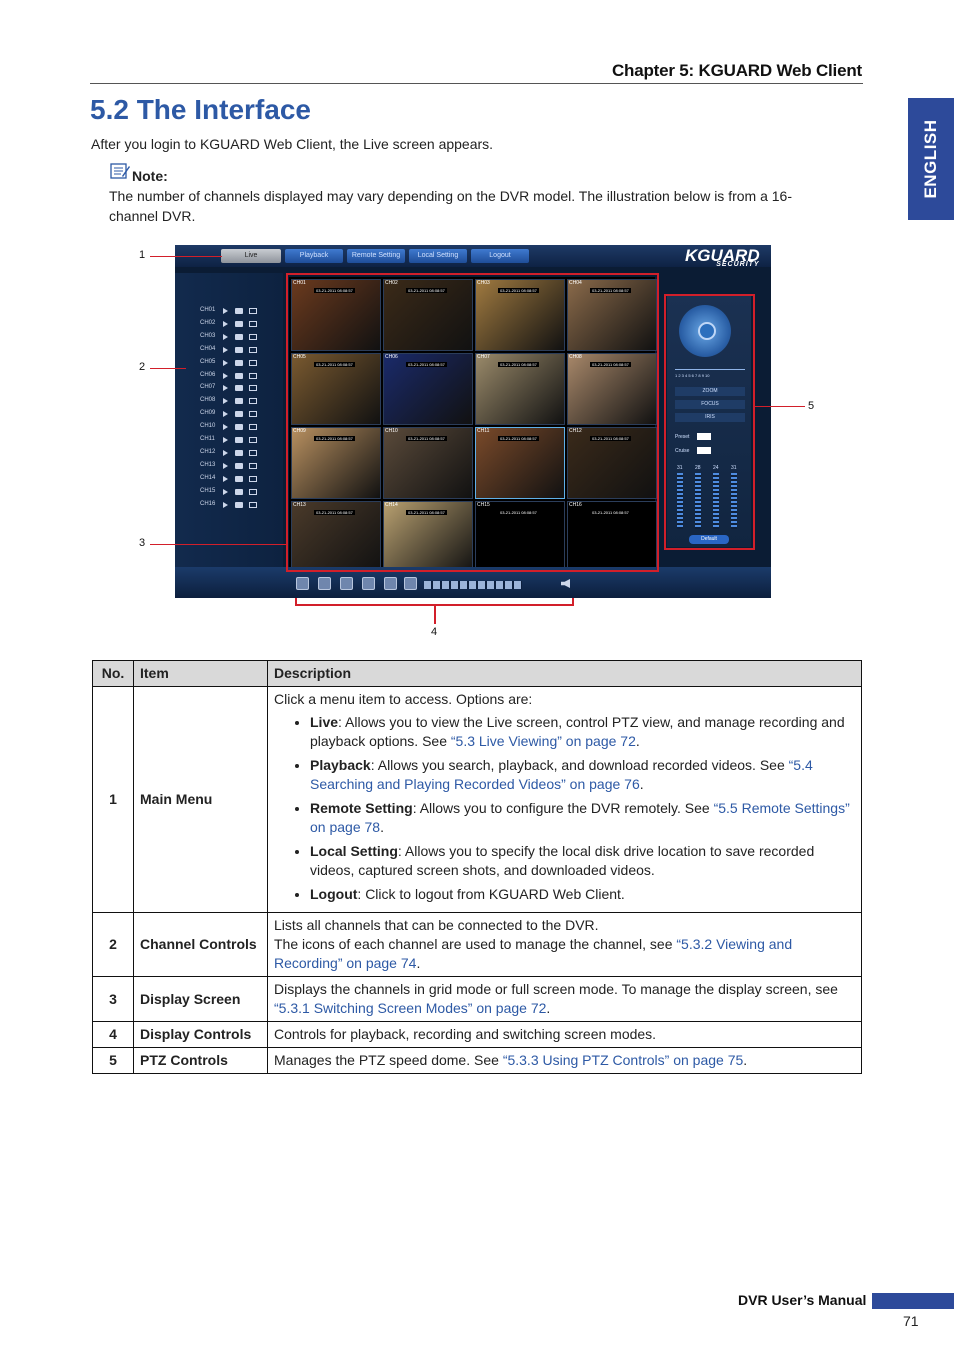 This screenshot has height=1350, width=954. What do you see at coordinates (346, 583) in the screenshot?
I see `ctl-playback-icon` at bounding box center [346, 583].